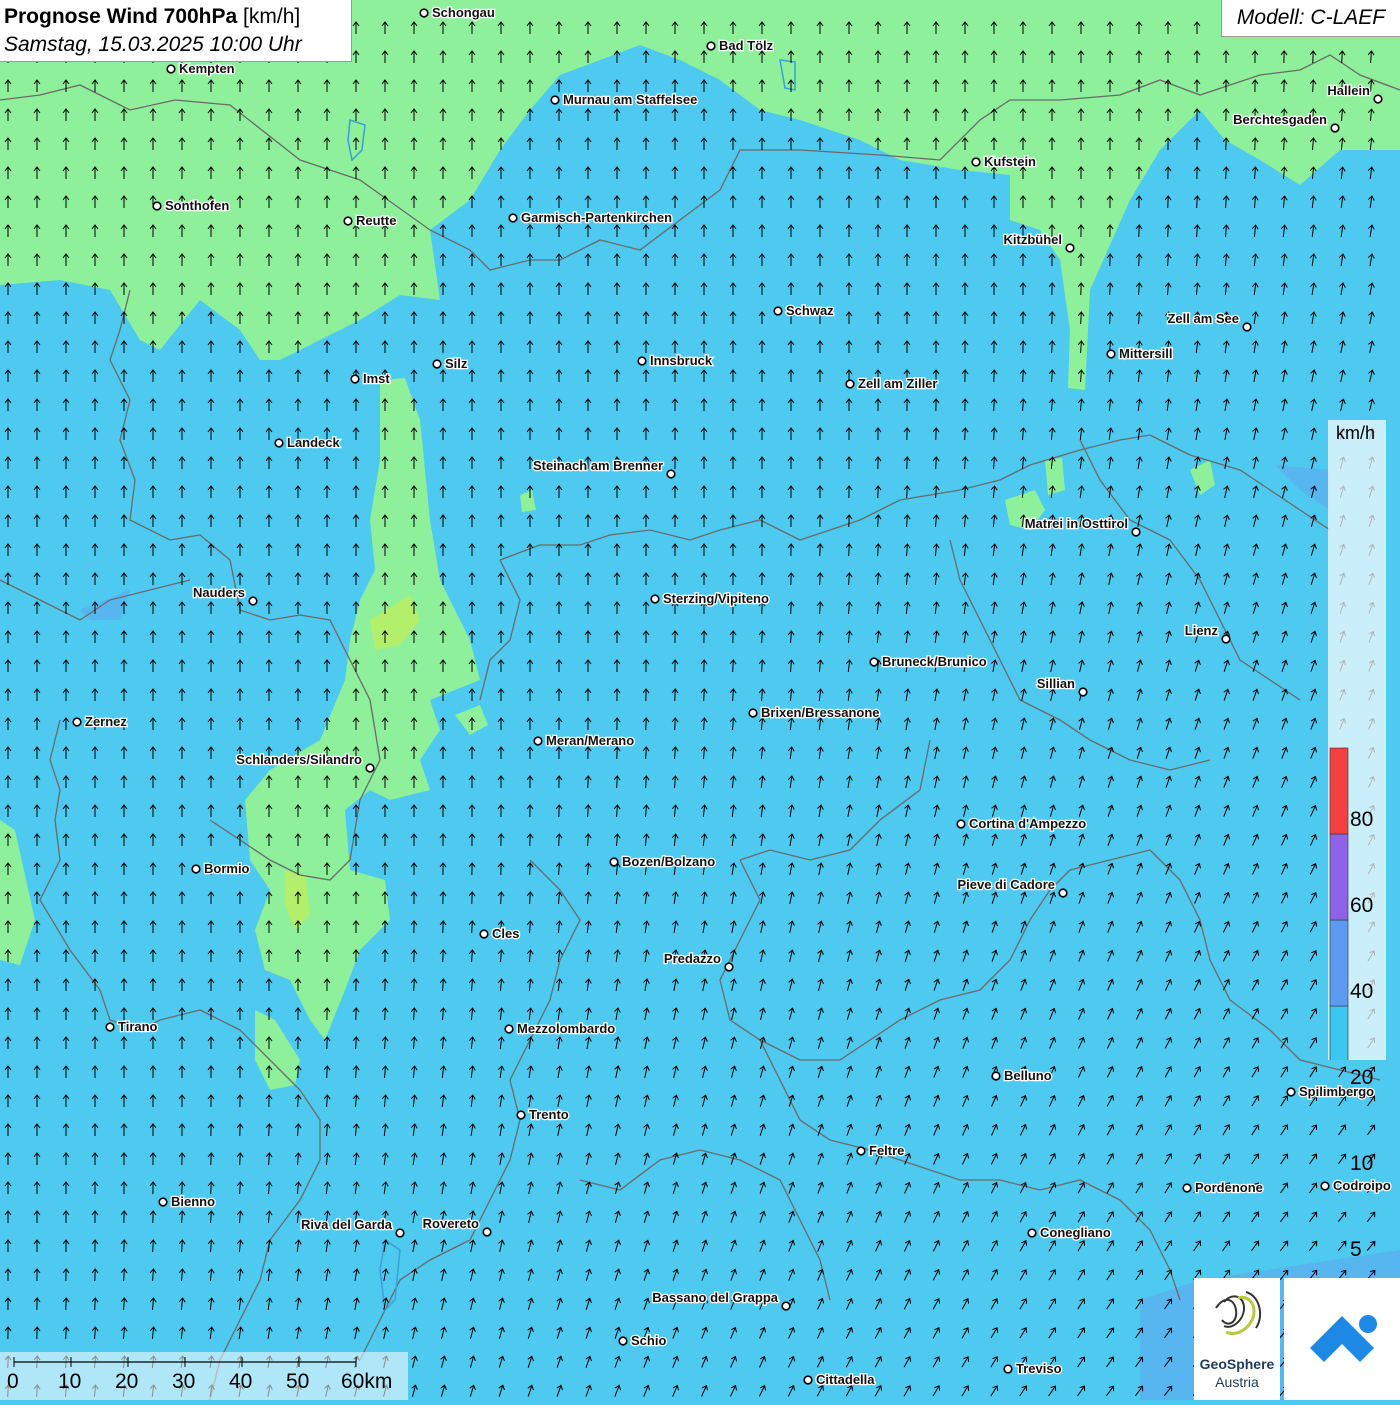 Image resolution: width=1400 pixels, height=1405 pixels. Describe the element at coordinates (106, 721) in the screenshot. I see `city-label: Zernez` at that location.